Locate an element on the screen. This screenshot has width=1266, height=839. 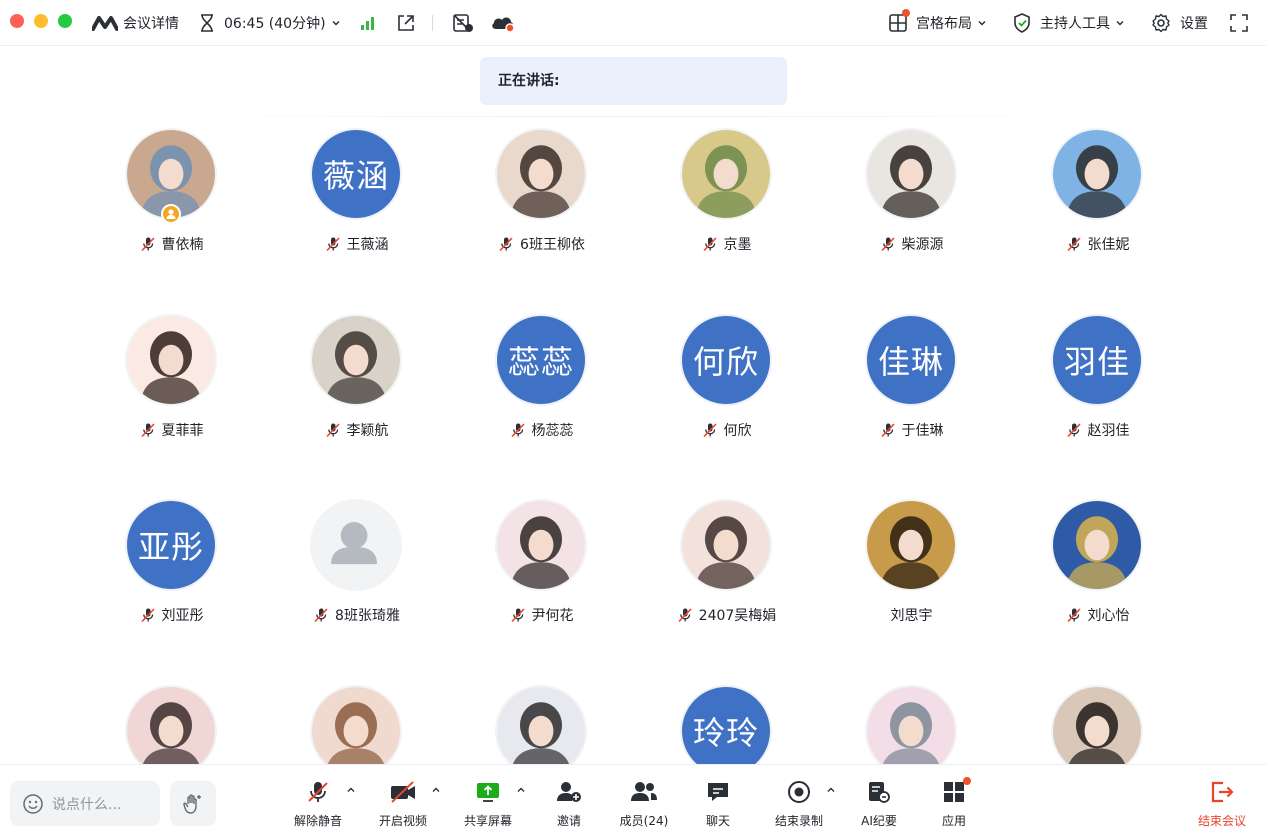
avatar-initials: 薇涵 is located at coordinates (356, 174).